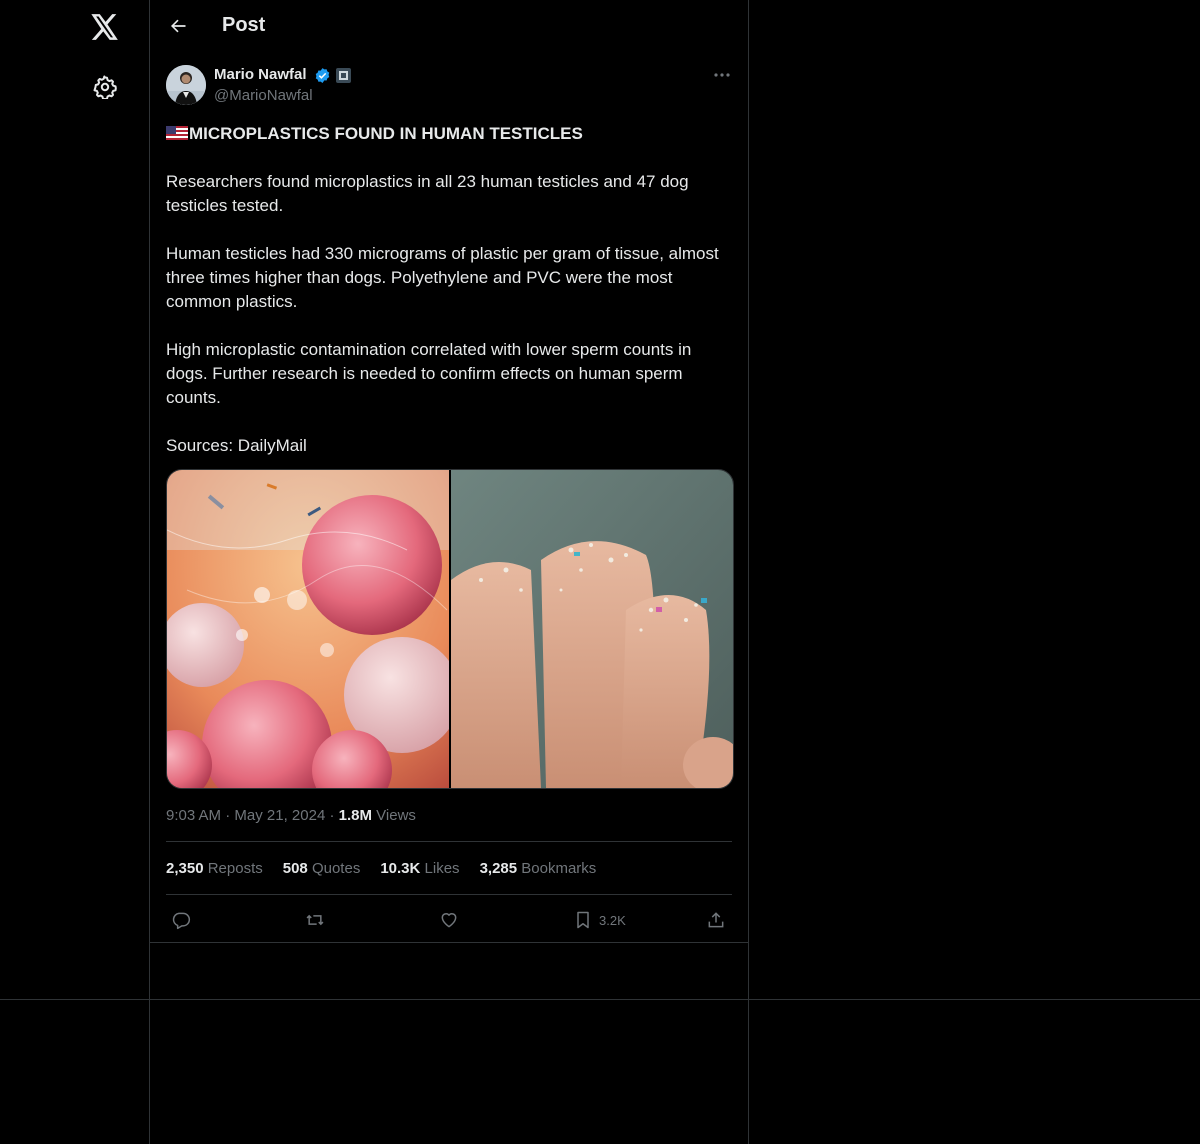 The height and width of the screenshot is (1144, 1200). What do you see at coordinates (748, 572) in the screenshot?
I see `right-column-divider` at bounding box center [748, 572].